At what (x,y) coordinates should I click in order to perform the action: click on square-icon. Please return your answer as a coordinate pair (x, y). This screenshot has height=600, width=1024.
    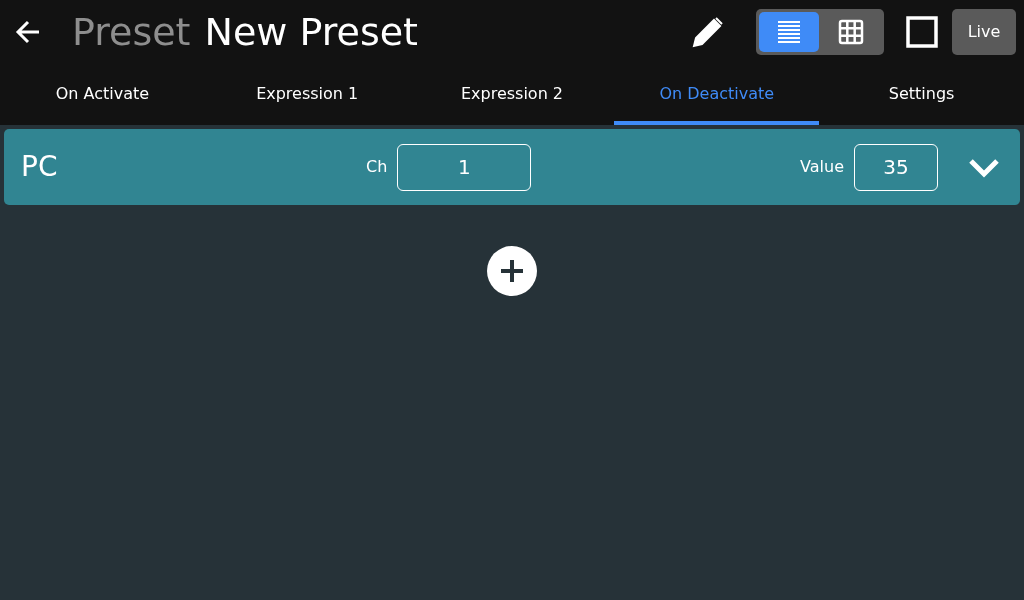
    Looking at the image, I should click on (922, 32).